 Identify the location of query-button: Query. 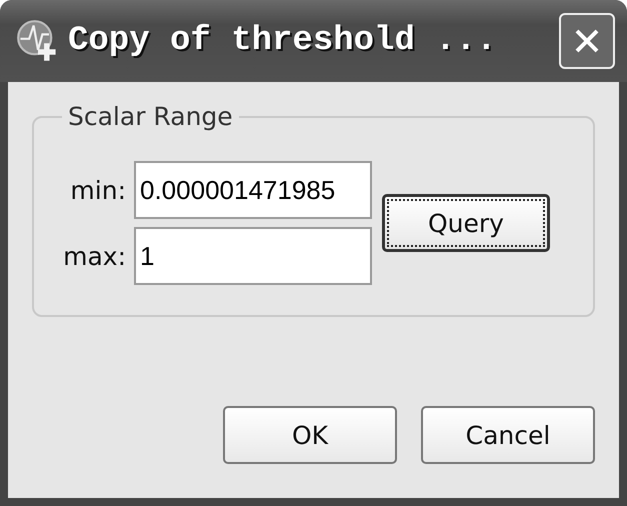
(466, 223).